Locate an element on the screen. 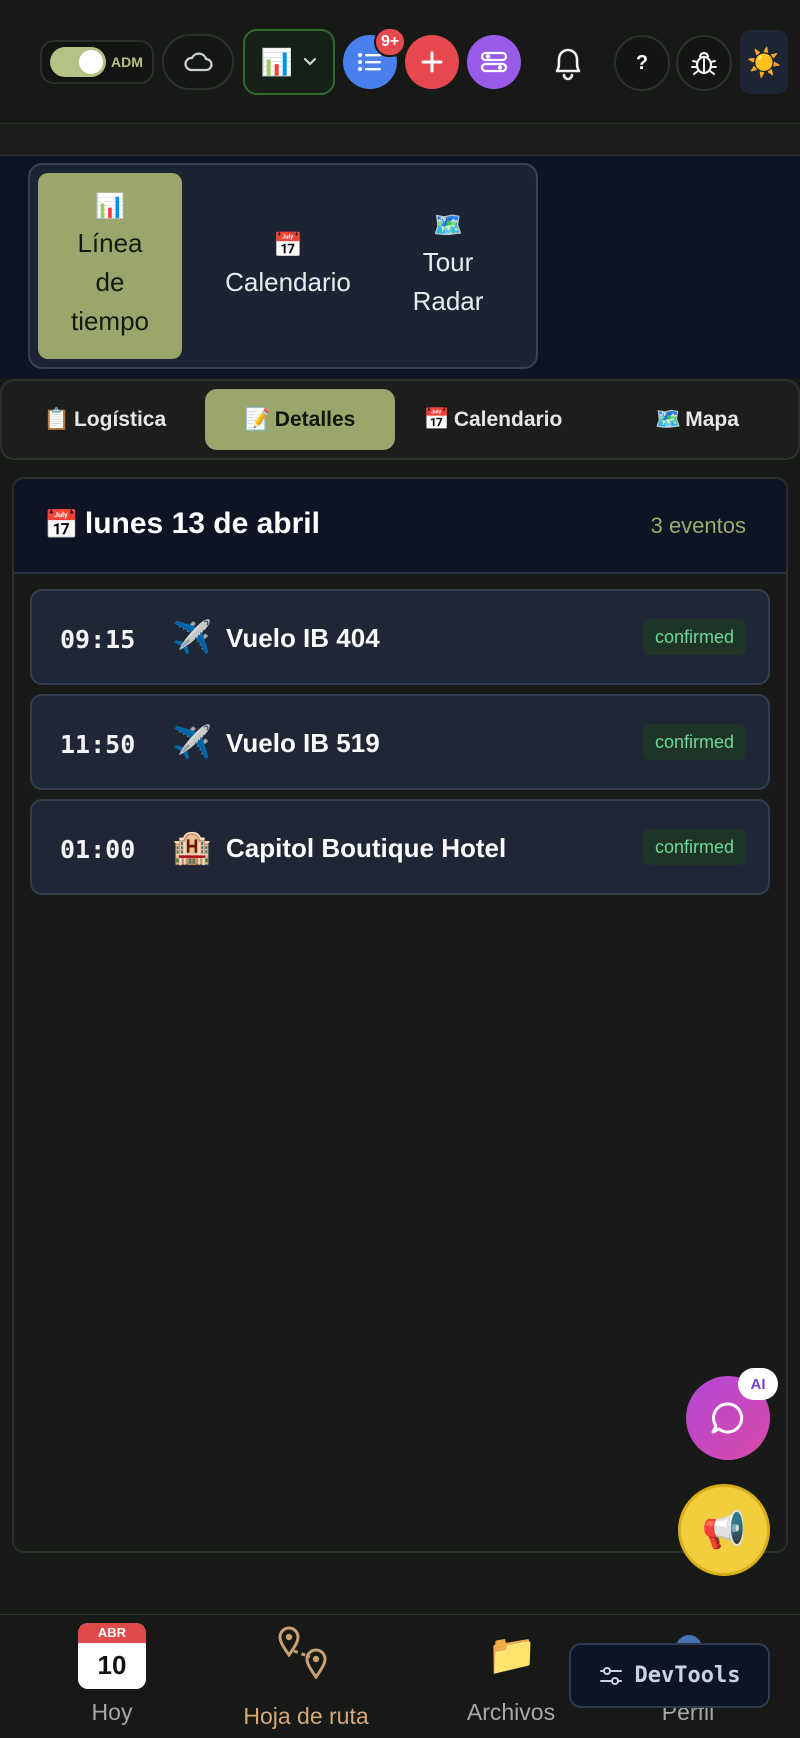 This screenshot has width=800, height=1738. day-date-label: lunes 13 de abril is located at coordinates (202, 523).